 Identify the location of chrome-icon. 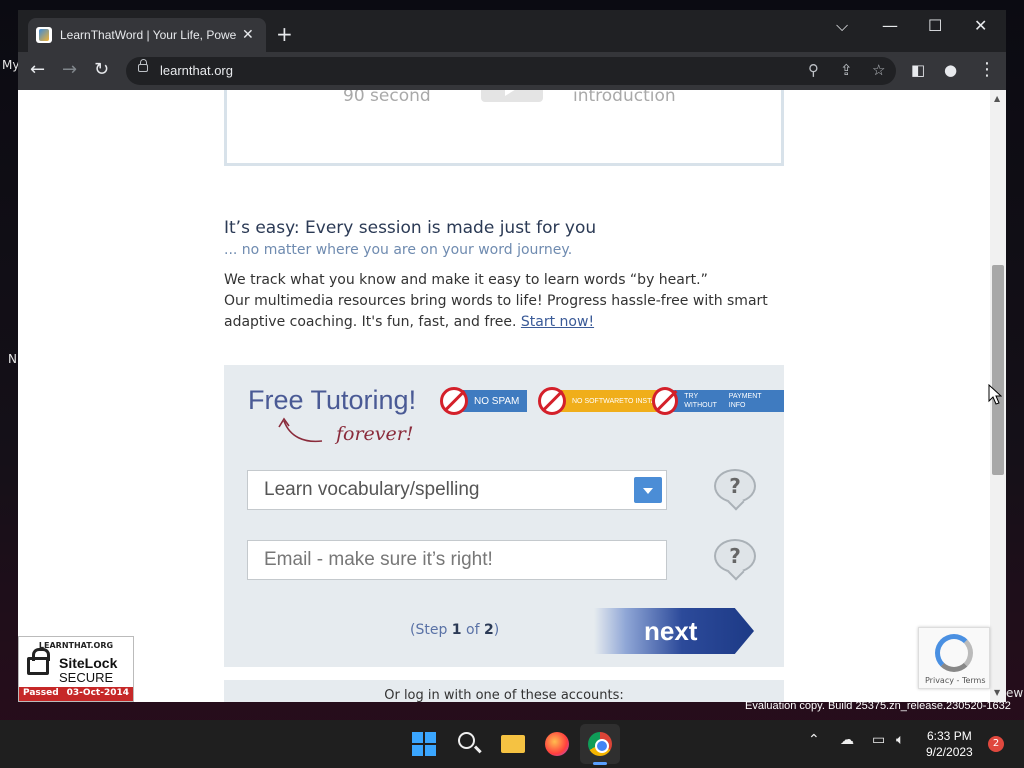
(600, 744).